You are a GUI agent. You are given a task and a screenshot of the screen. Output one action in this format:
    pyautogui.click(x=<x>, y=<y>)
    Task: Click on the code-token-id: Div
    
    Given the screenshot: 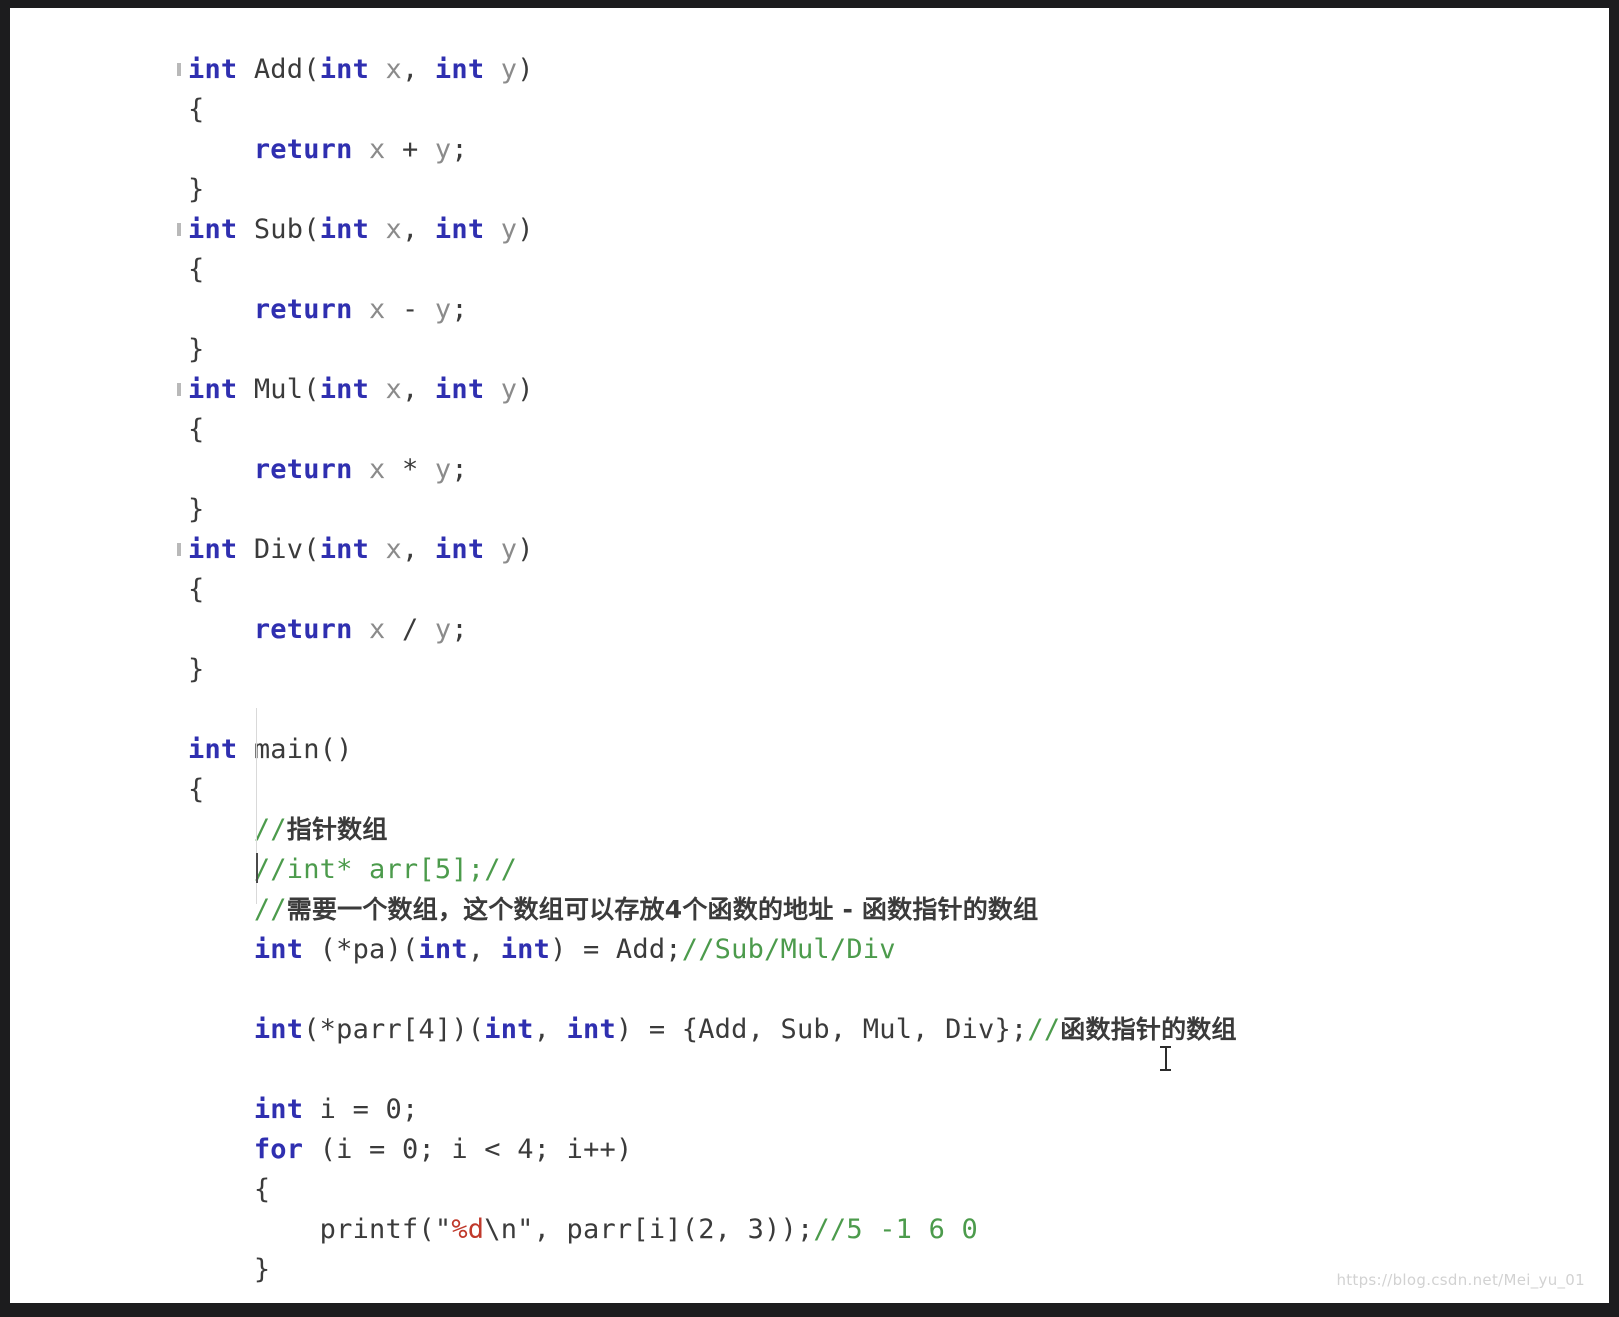 What is the action you would take?
    pyautogui.click(x=970, y=1029)
    